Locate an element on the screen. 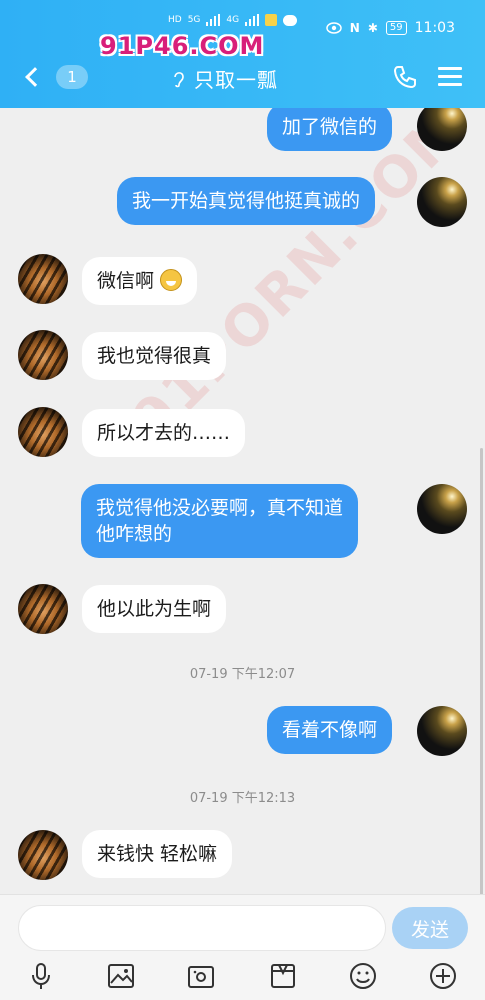 The width and height of the screenshot is (485, 1000). emoji-icon is located at coordinates (363, 976).